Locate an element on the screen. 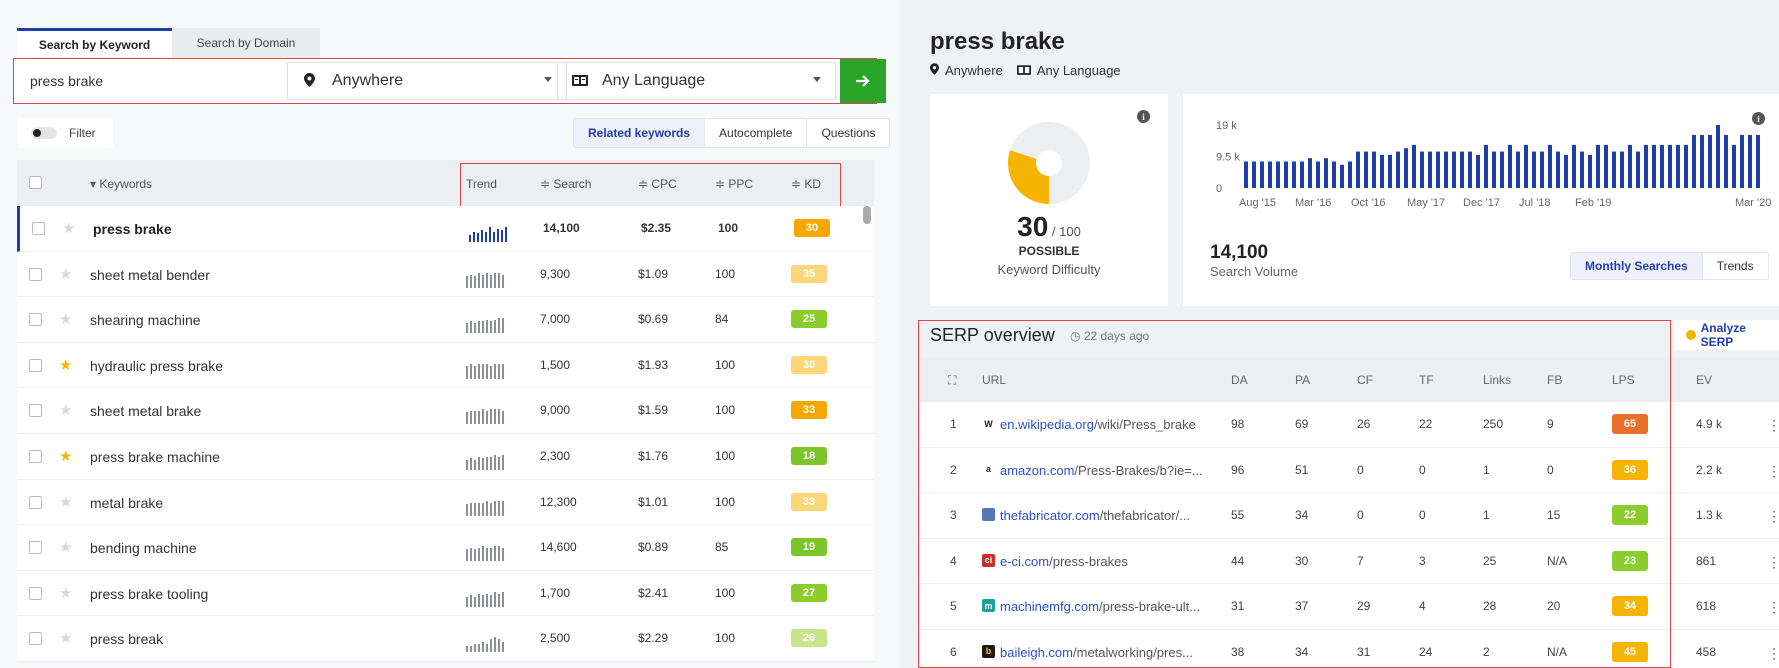 The width and height of the screenshot is (1779, 668). keyword-input is located at coordinates (160, 81).